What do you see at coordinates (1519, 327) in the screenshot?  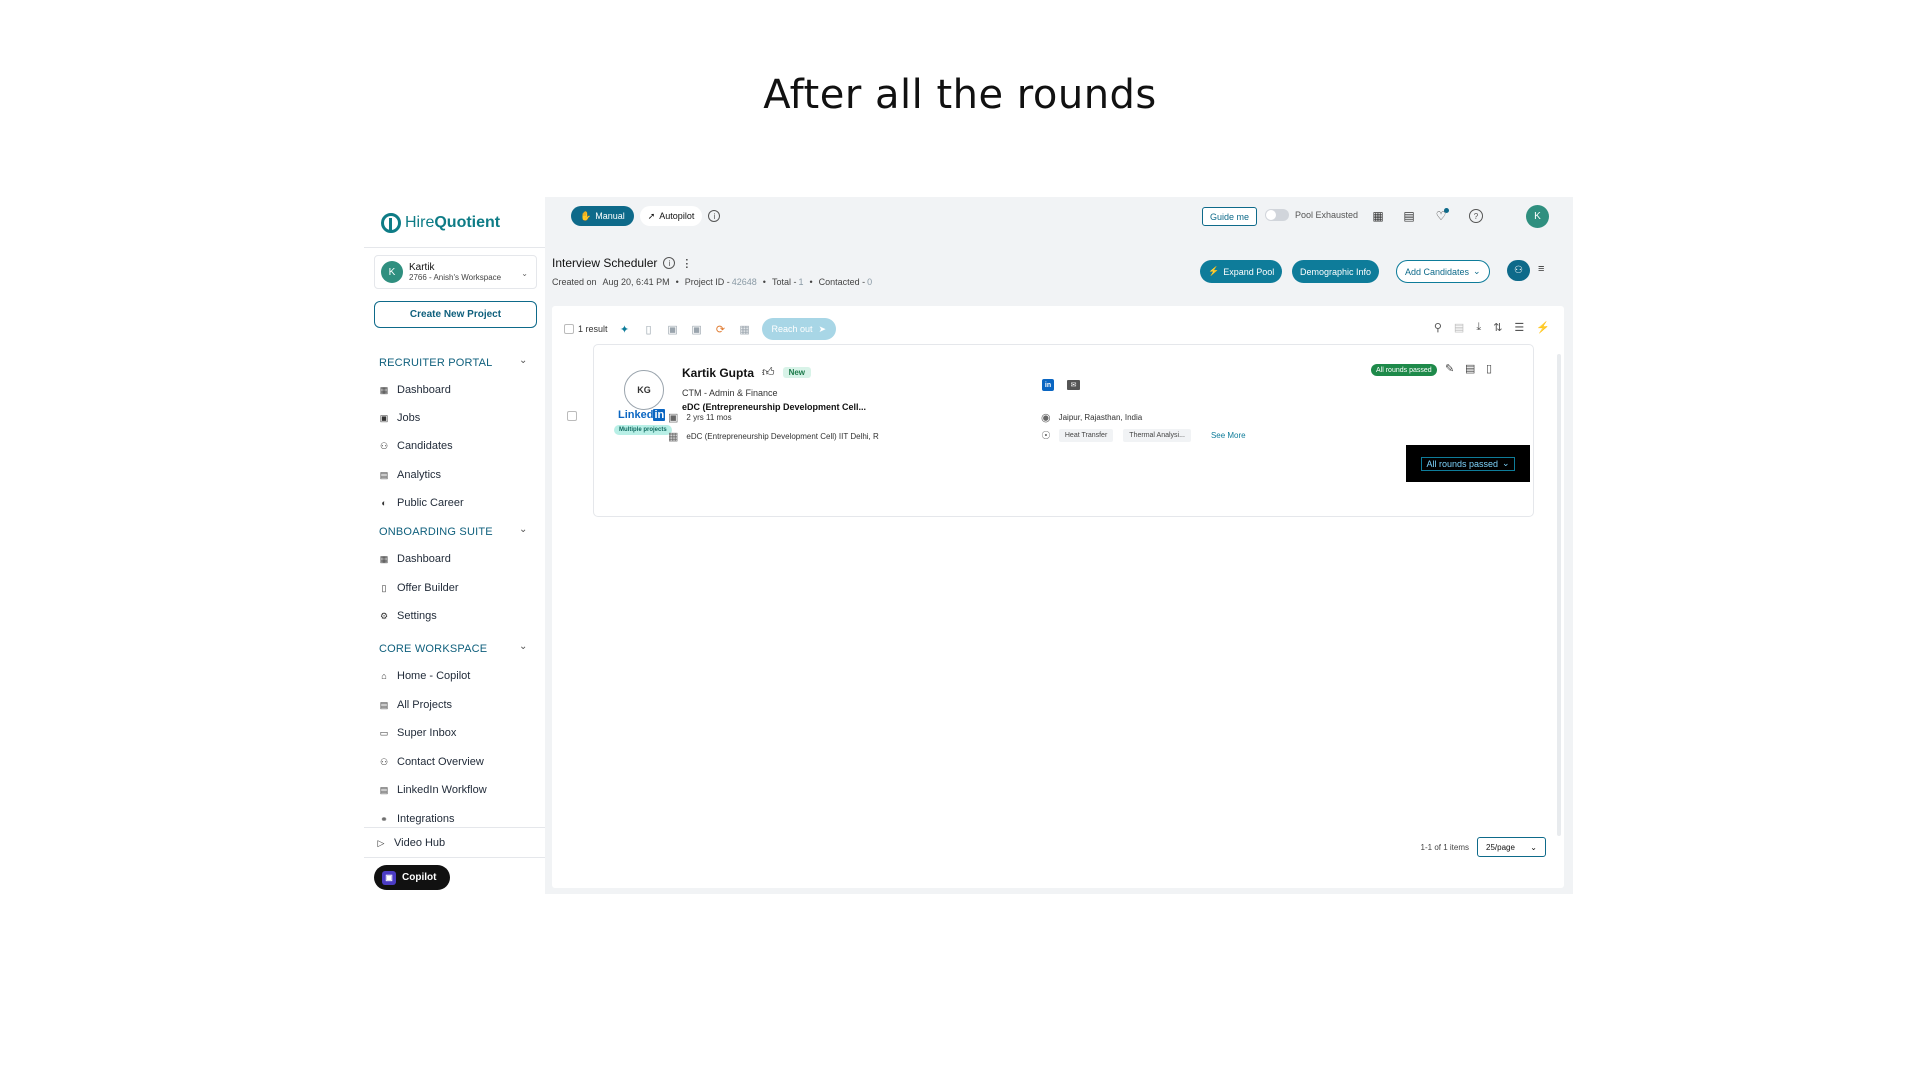 I see `filter-sliders-icon: ☰` at bounding box center [1519, 327].